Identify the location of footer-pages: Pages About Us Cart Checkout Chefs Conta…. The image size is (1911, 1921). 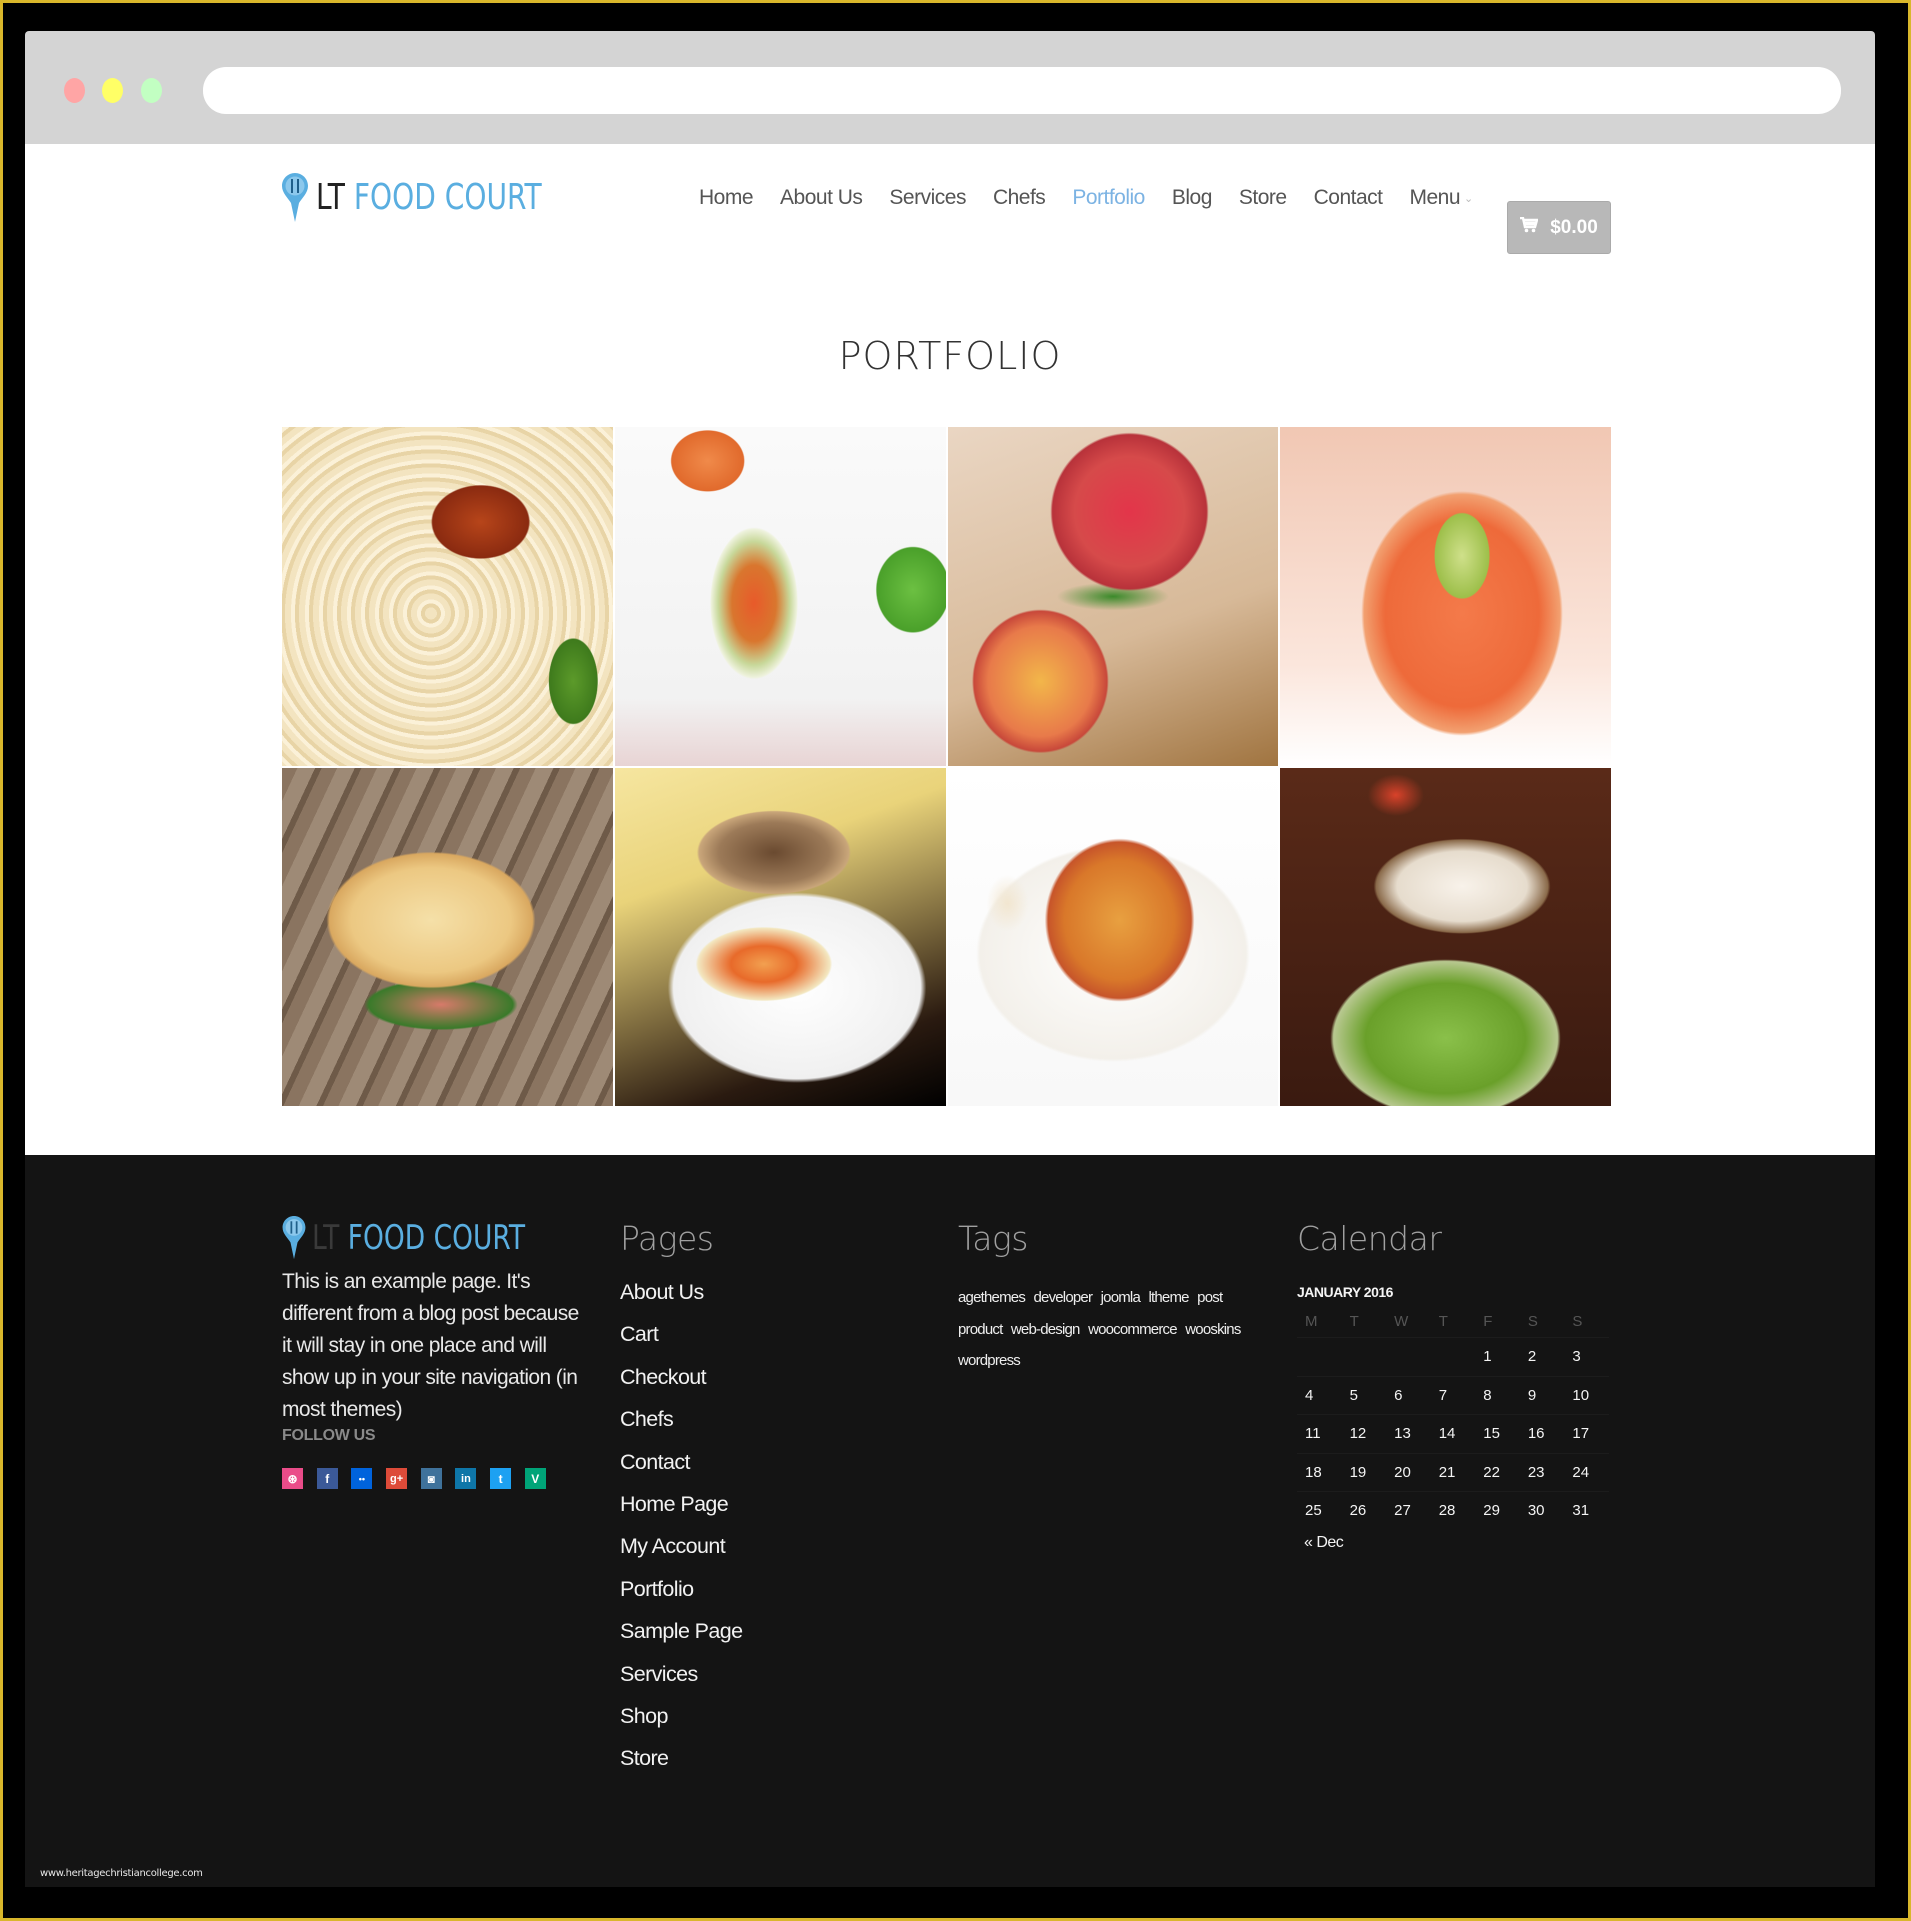
(770, 1502).